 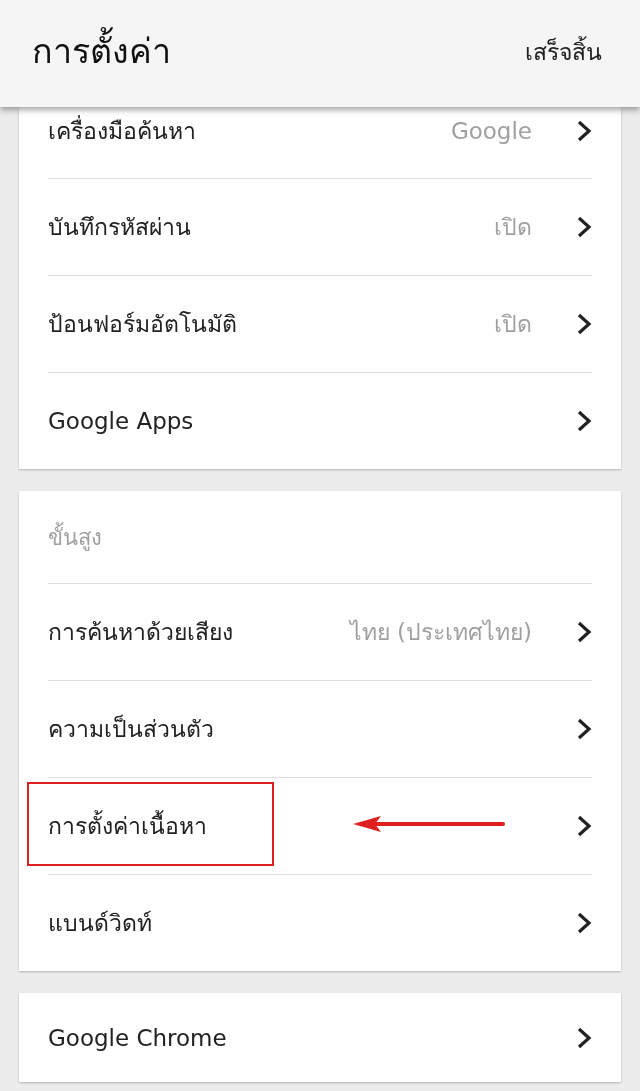 I want to click on setting-label: แบนด์วิดท์, so click(x=304, y=923).